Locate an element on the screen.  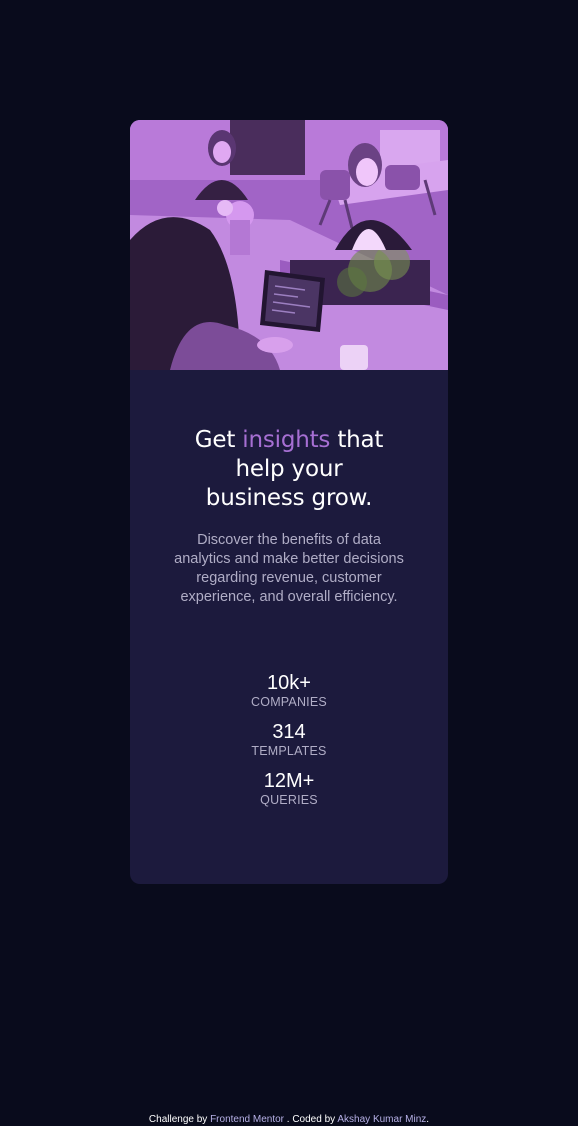
footer-suffix: . is located at coordinates (428, 1119).